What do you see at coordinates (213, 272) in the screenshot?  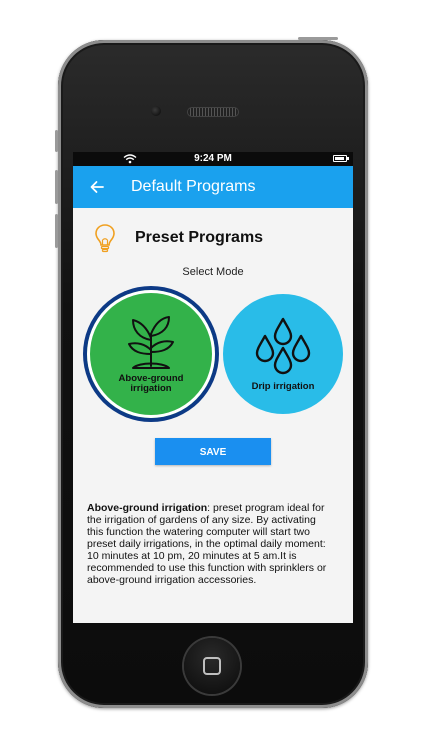 I see `select-mode-label: Select Mode` at bounding box center [213, 272].